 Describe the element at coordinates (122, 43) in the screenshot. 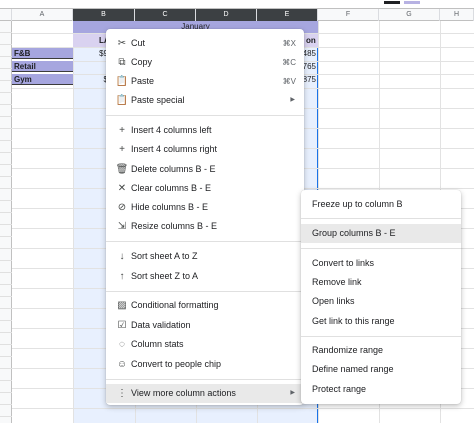

I see `scissors-icon: ✂` at that location.